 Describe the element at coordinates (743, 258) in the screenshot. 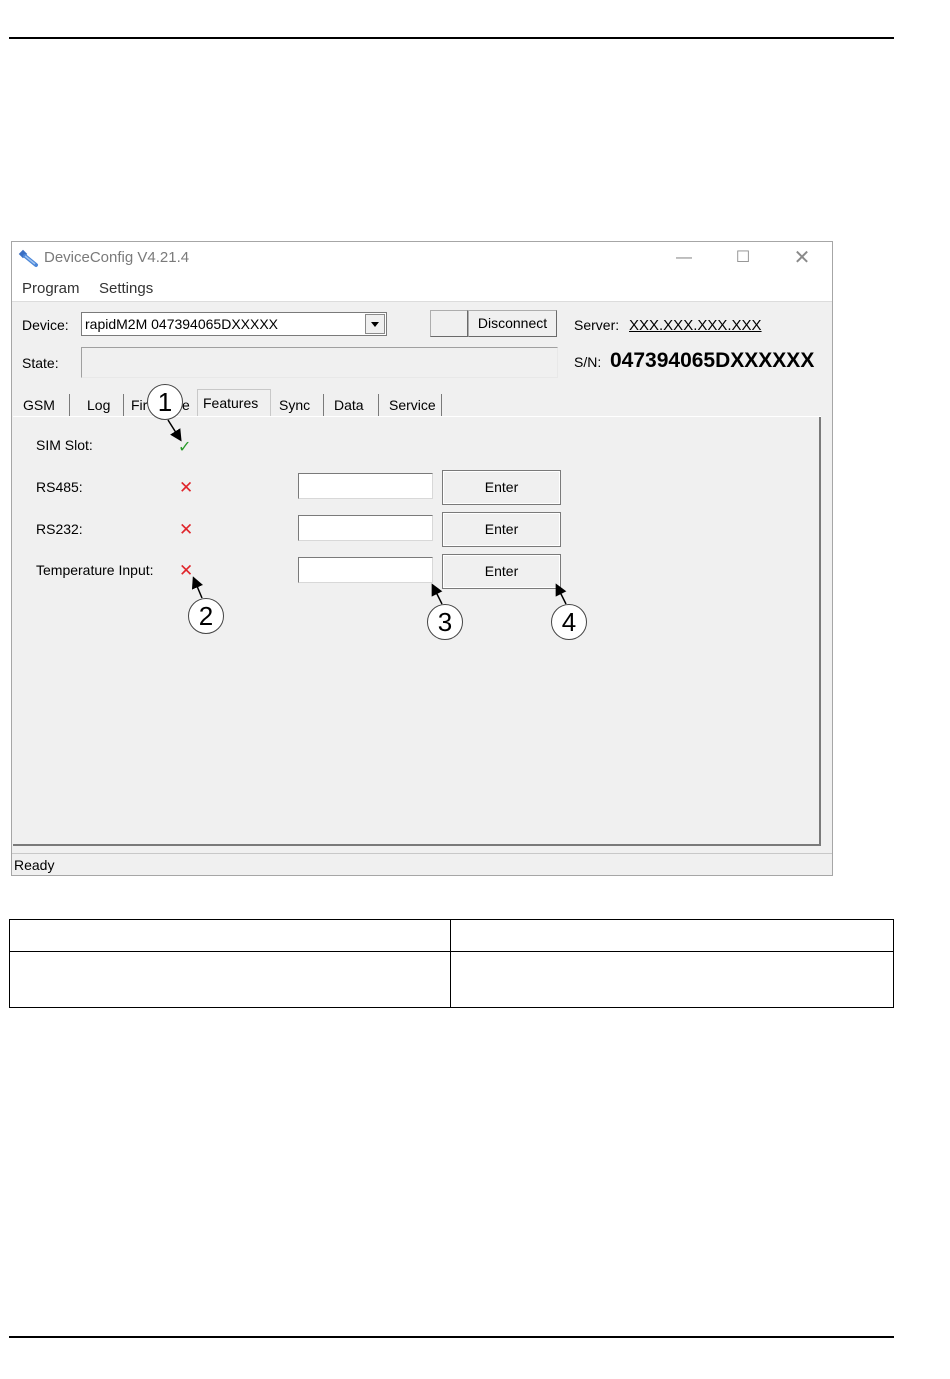

I see `maximize-button: ☐` at that location.